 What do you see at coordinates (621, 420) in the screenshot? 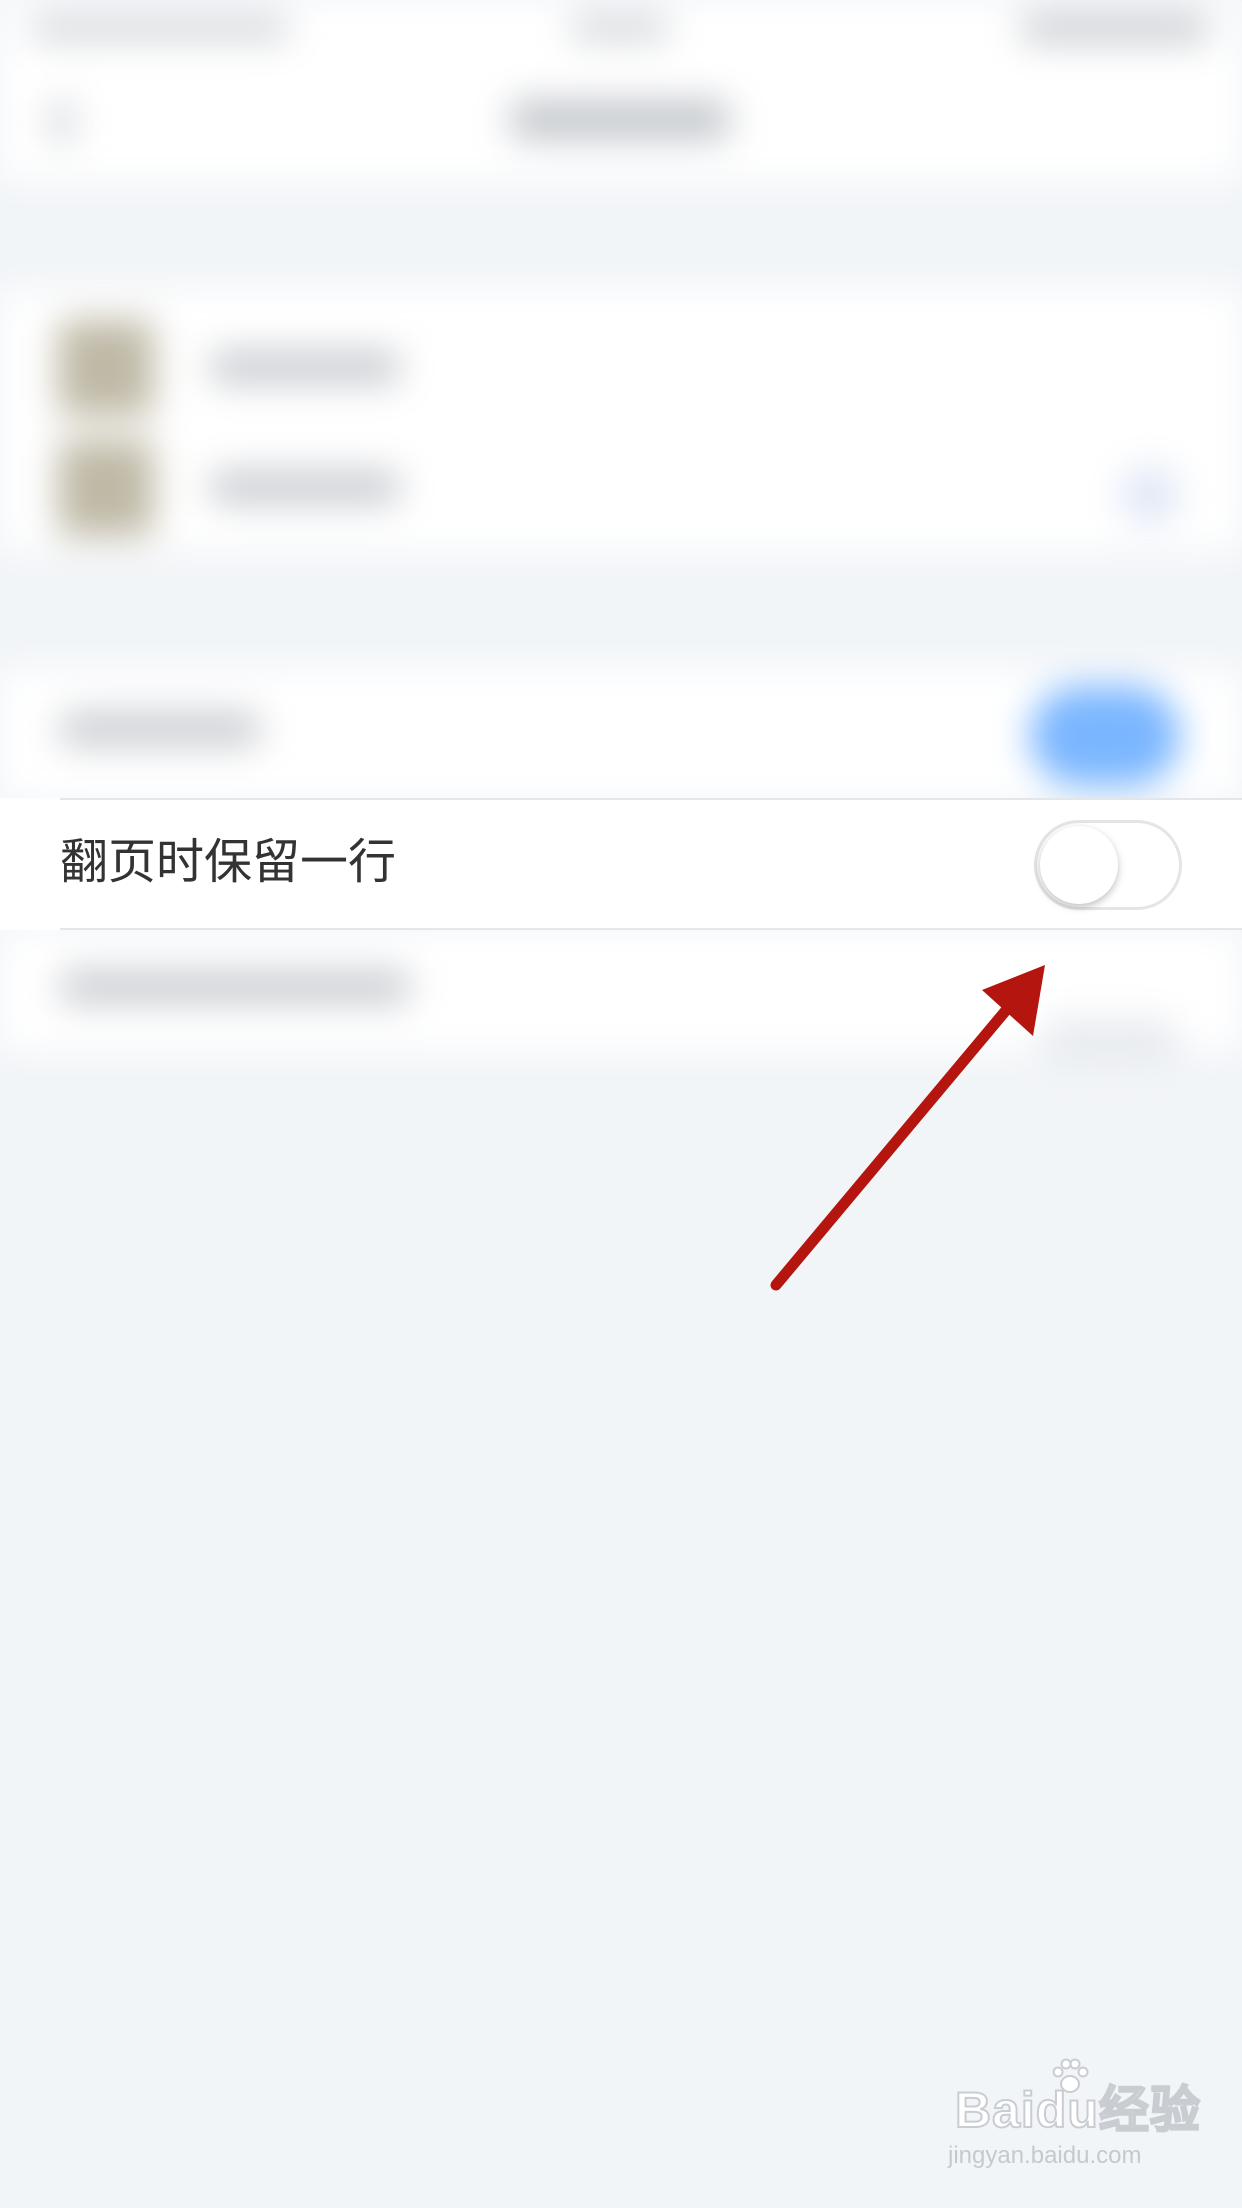
I see `settings-group-blurred` at bounding box center [621, 420].